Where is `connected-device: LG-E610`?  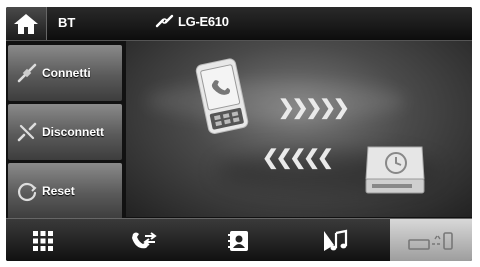
connected-device: LG-E610 is located at coordinates (191, 21).